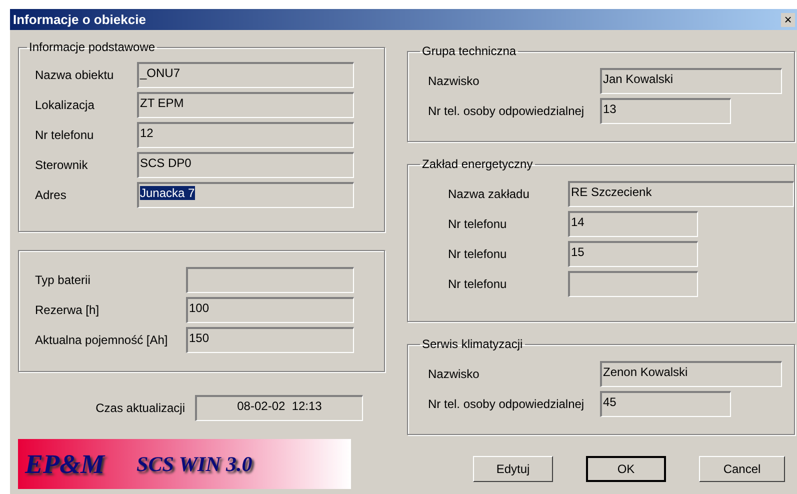  Describe the element at coordinates (140, 408) in the screenshot. I see `field-label: Czas aktualizacji` at that location.